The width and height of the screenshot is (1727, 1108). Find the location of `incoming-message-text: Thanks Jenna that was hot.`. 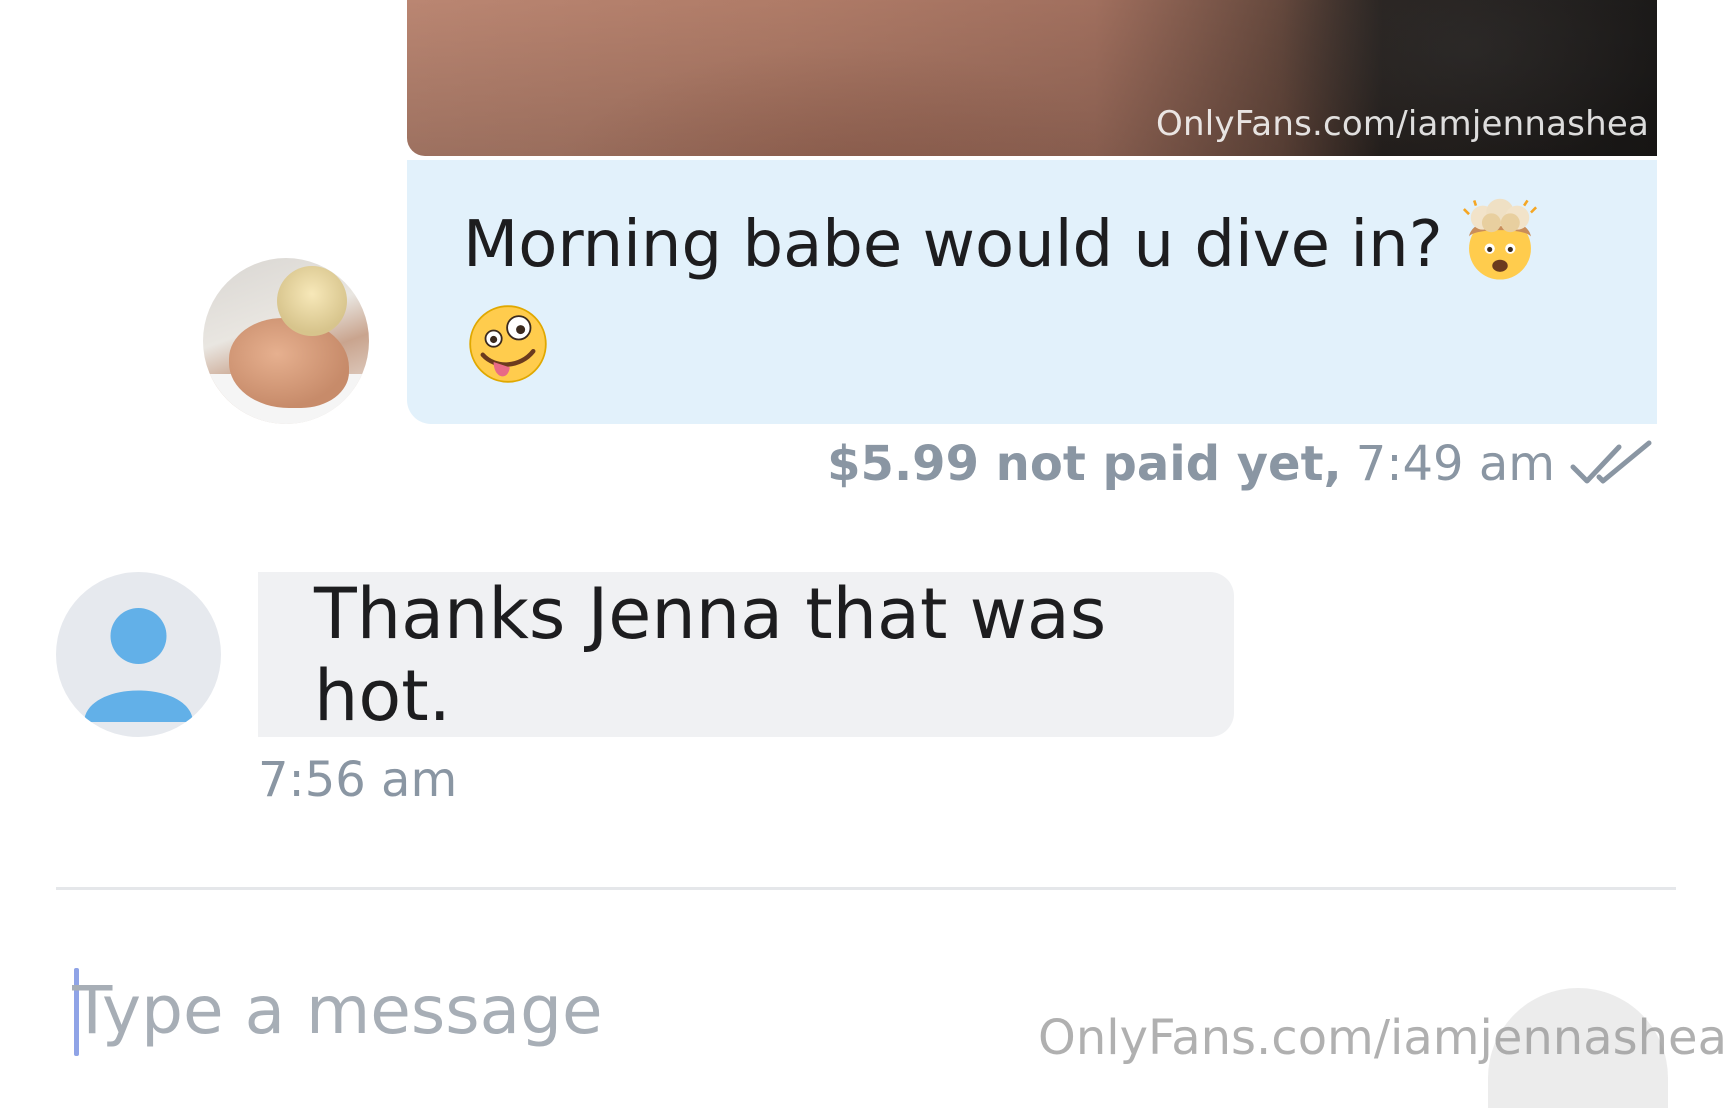

incoming-message-text: Thanks Jenna that was hot. is located at coordinates (710, 654).